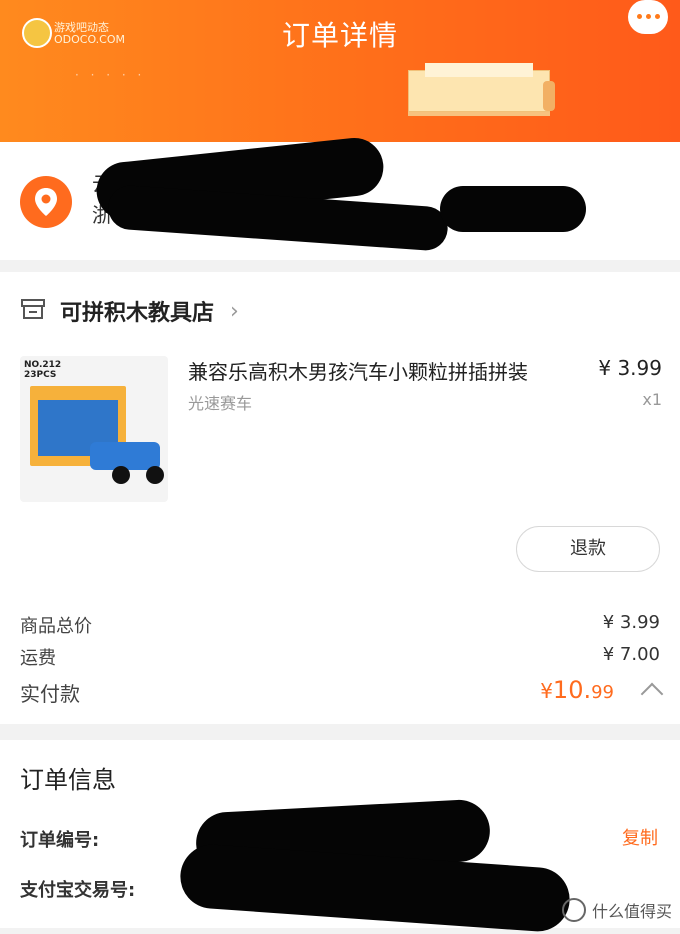 The height and width of the screenshot is (934, 680). Describe the element at coordinates (78, 890) in the screenshot. I see `alipay-trade-label: 支付宝交易号:` at that location.